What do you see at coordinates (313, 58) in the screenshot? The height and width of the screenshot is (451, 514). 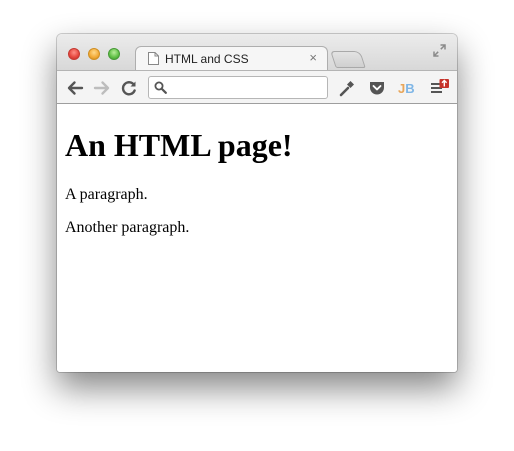 I see `tab-close-icon: ×` at bounding box center [313, 58].